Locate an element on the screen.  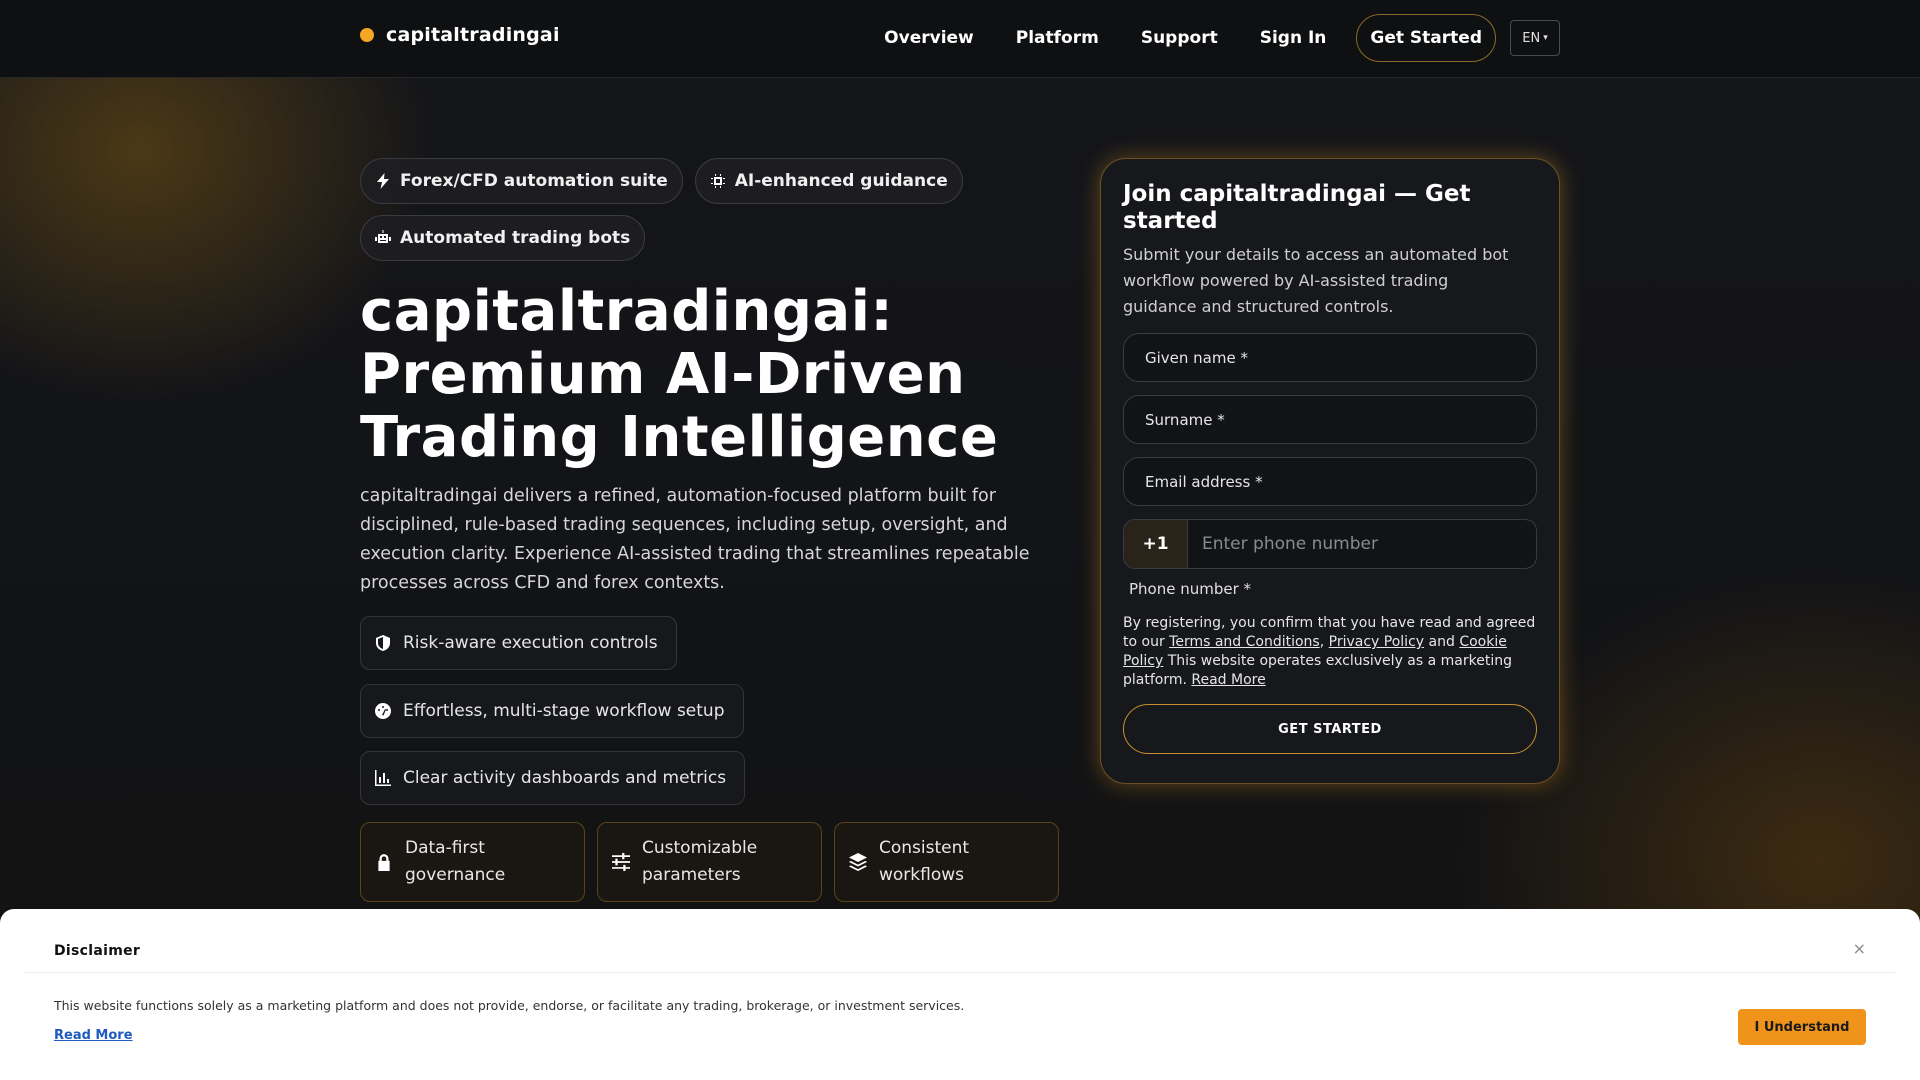
language-label: EN is located at coordinates (1531, 38).